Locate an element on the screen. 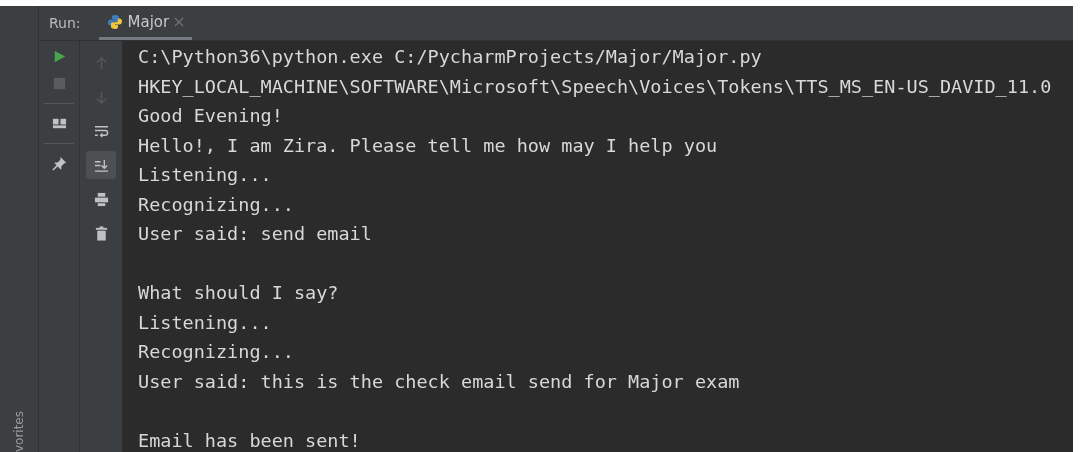 Image resolution: width=1081 pixels, height=452 pixels. console-line: What should I say? is located at coordinates (239, 293).